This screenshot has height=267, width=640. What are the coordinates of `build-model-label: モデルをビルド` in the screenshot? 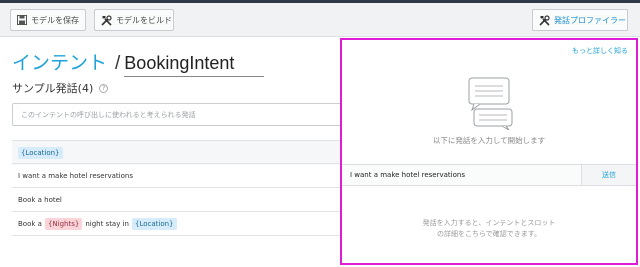 It's located at (144, 20).